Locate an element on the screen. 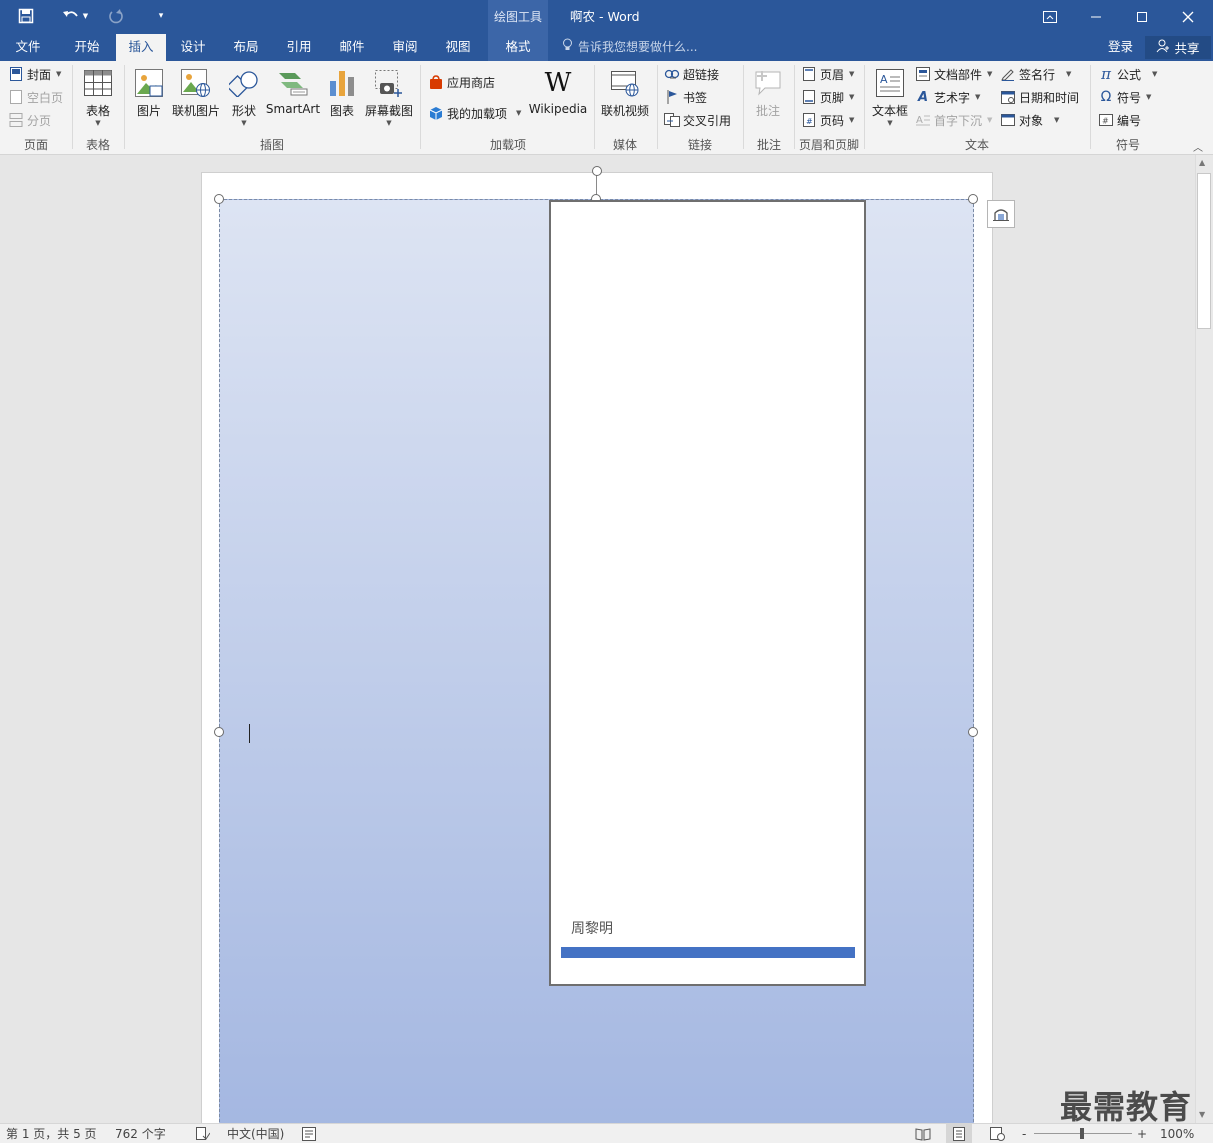 The height and width of the screenshot is (1143, 1213). maximize-icon is located at coordinates (1142, 17).